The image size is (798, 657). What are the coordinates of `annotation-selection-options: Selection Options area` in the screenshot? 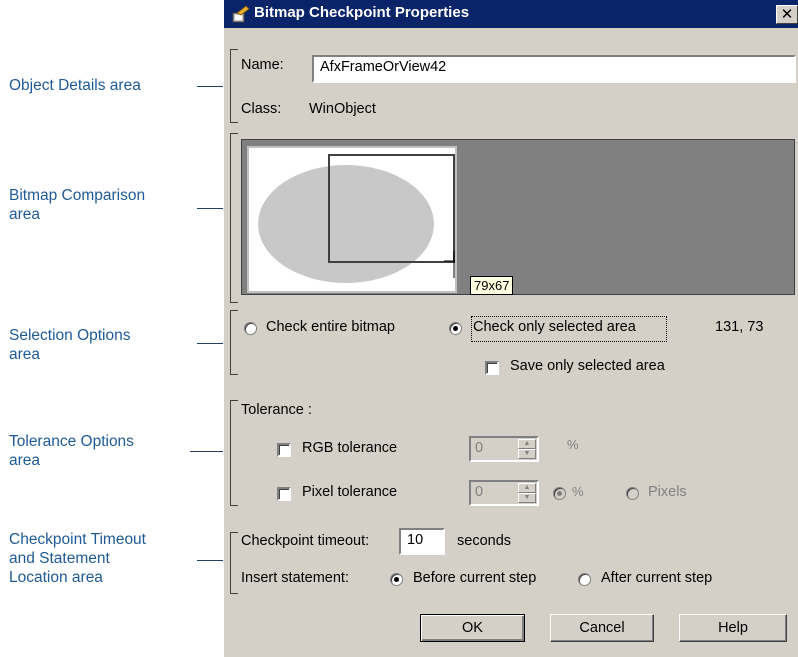 It's located at (70, 345).